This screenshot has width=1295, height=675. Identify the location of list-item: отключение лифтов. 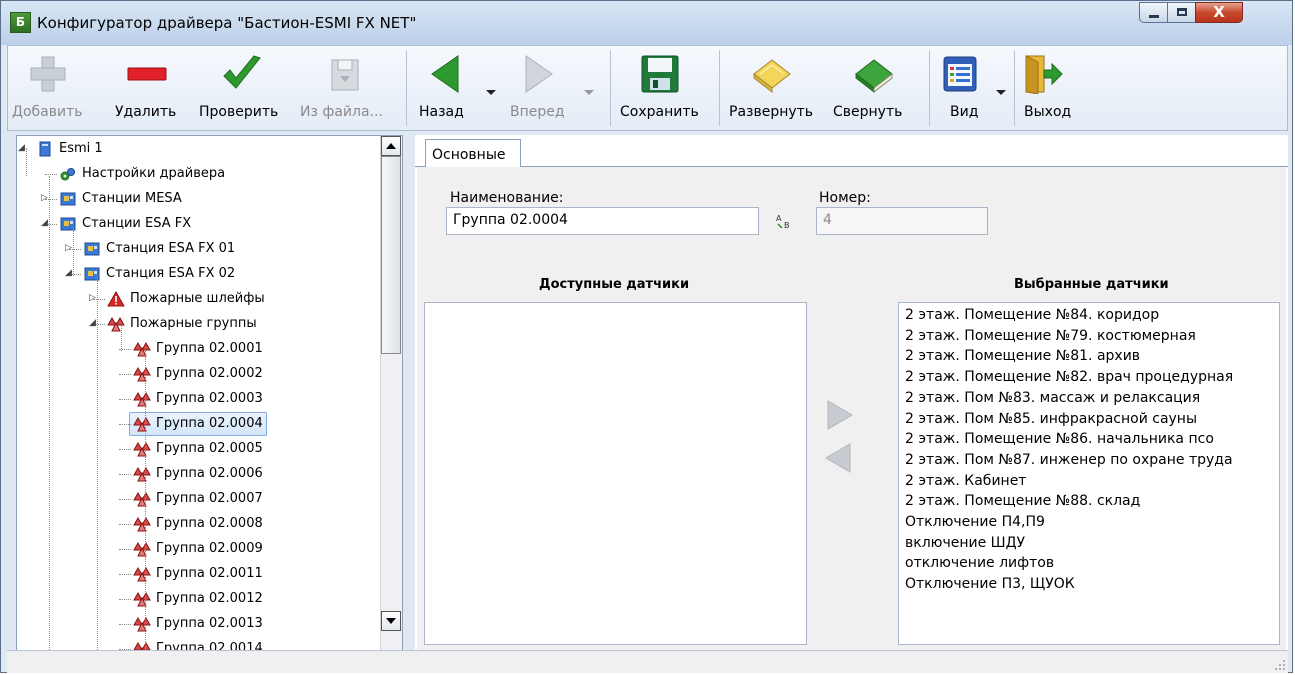
(979, 563).